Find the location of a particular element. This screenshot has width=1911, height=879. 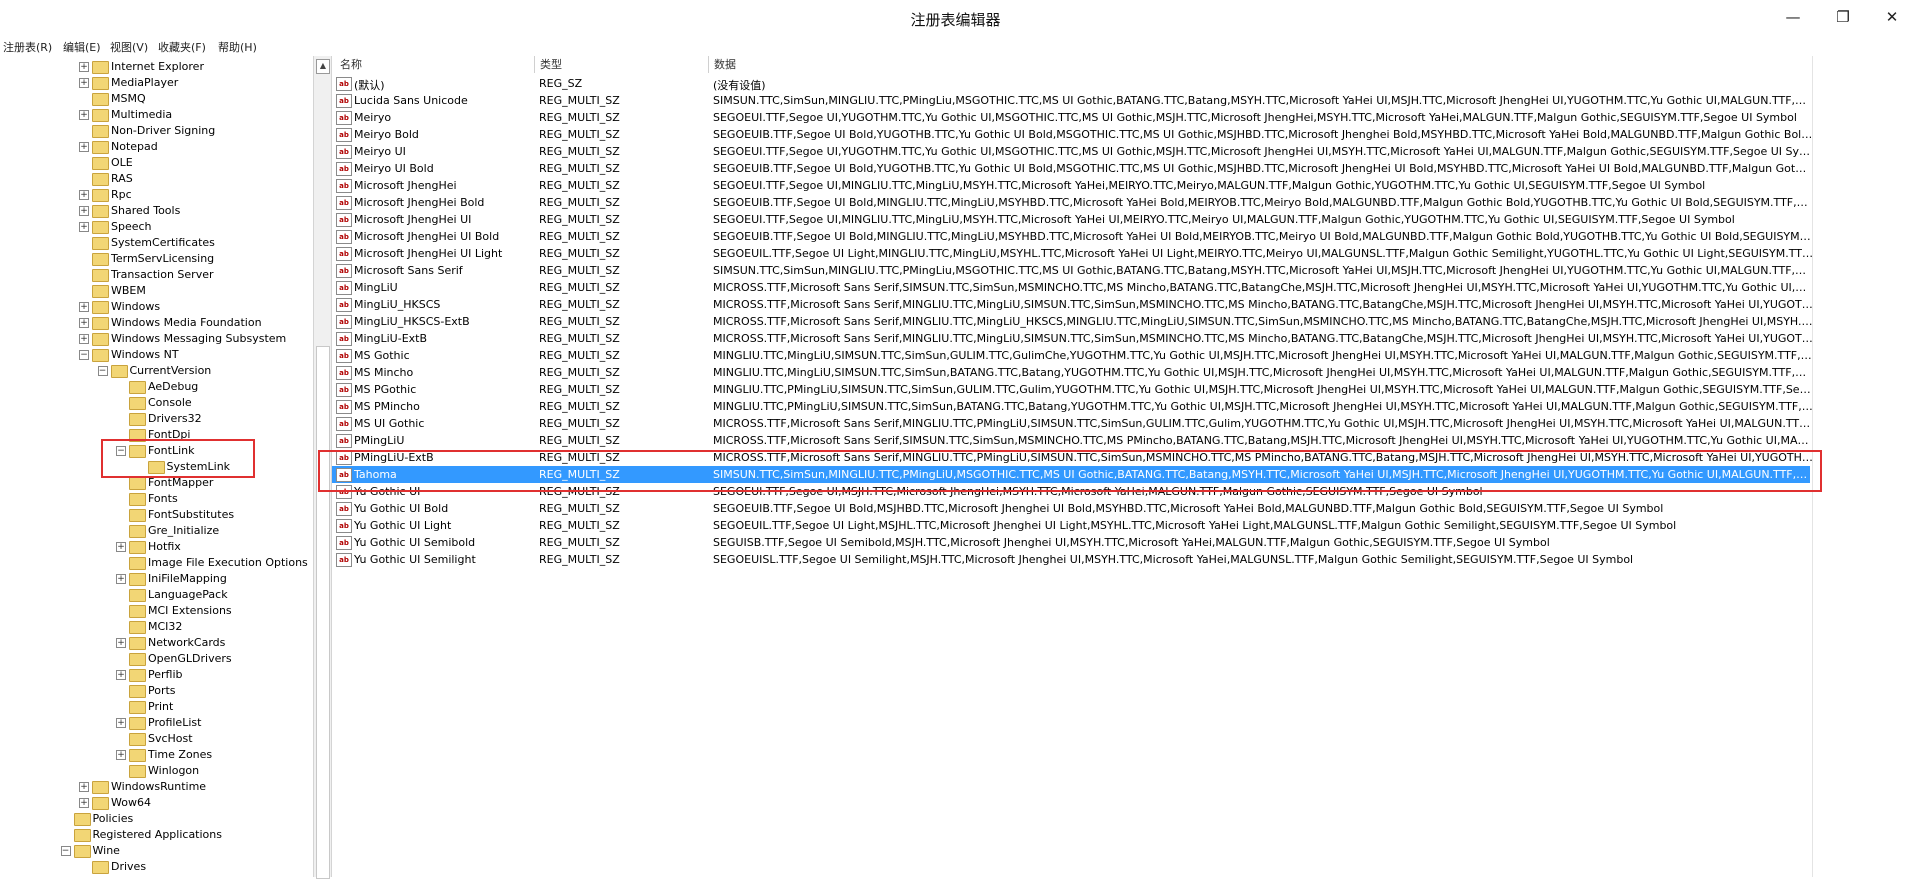

tree-node: Fonts is located at coordinates (156, 499).